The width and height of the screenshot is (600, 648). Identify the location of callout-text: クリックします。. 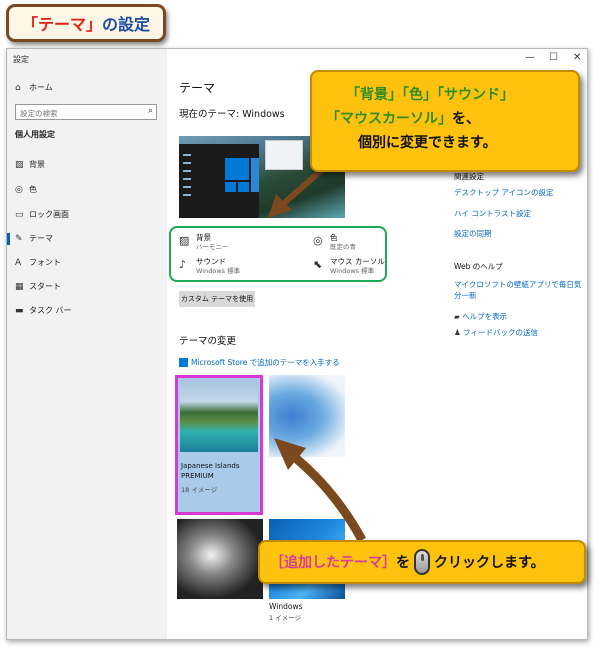
(489, 563).